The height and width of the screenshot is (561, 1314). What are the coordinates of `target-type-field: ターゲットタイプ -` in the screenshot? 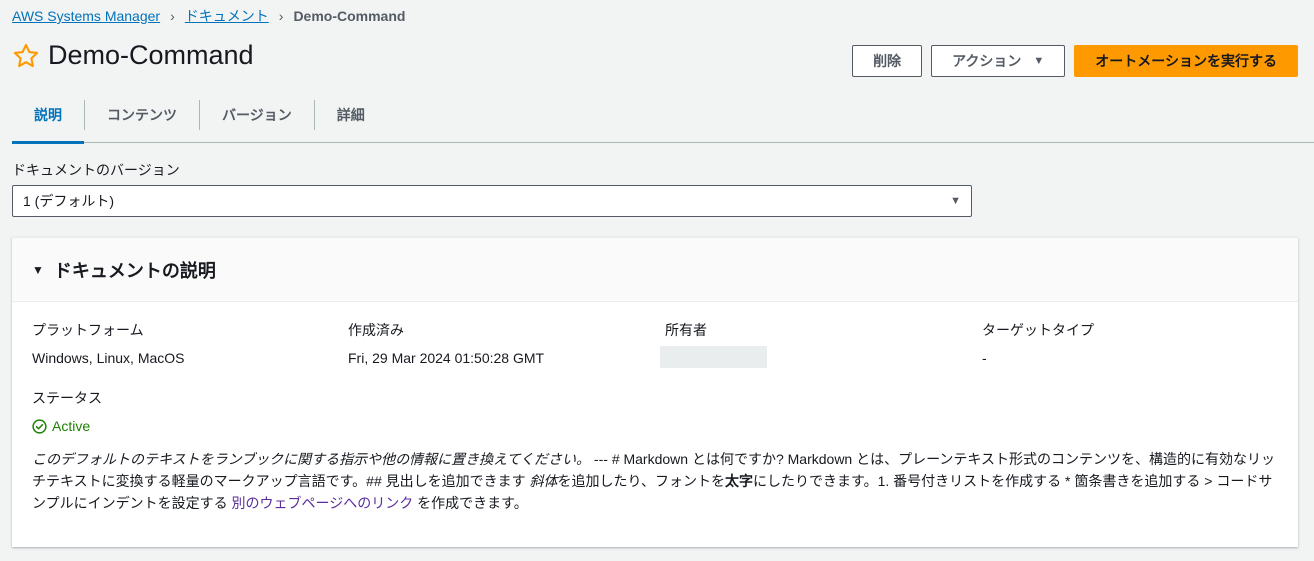 It's located at (1038, 343).